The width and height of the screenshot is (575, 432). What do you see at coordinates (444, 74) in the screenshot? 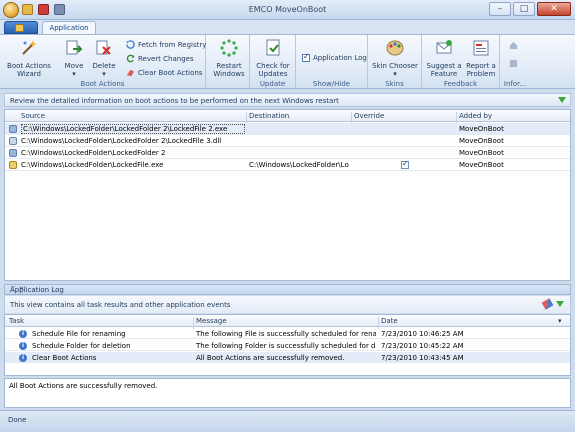
I see `suggest-label-2: Feature` at bounding box center [444, 74].